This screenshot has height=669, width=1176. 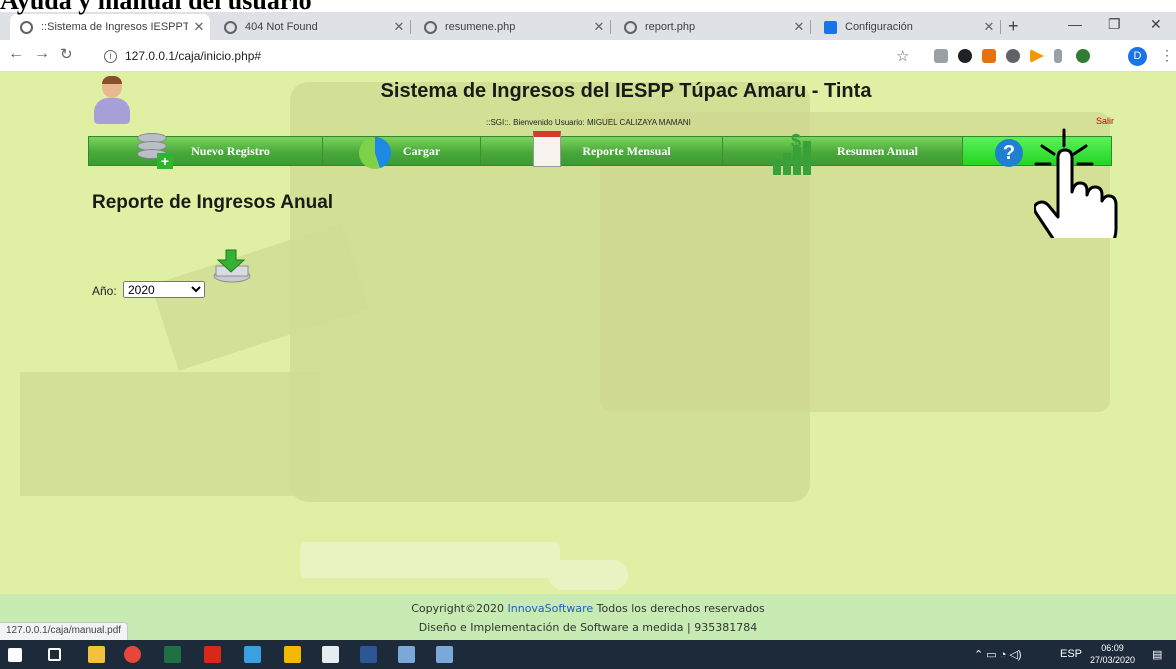 I want to click on chrome-icon, so click(x=132, y=654).